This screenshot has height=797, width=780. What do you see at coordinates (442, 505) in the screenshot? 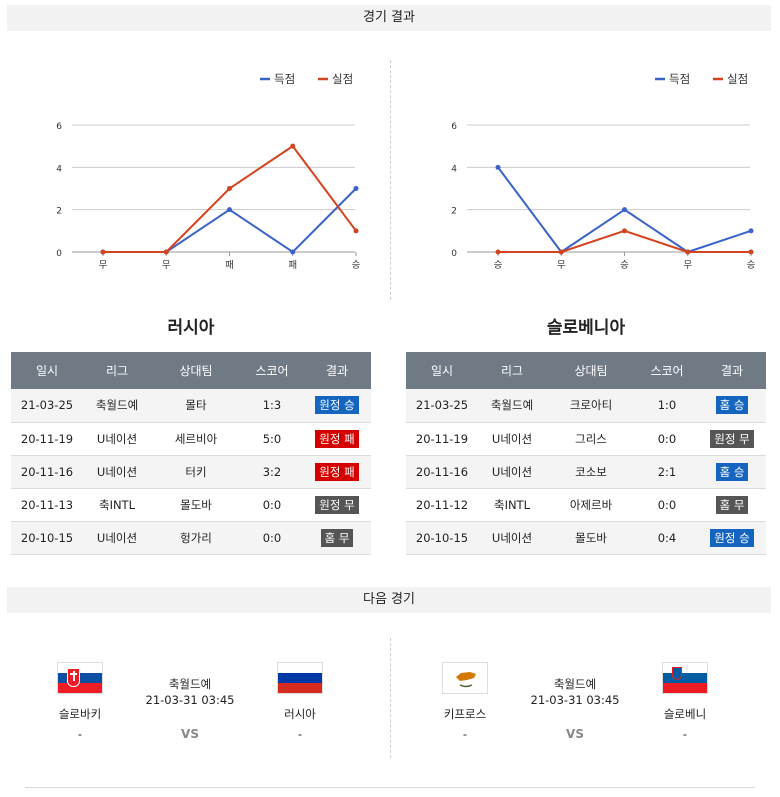
I see `row-date: 20-11-12` at bounding box center [442, 505].